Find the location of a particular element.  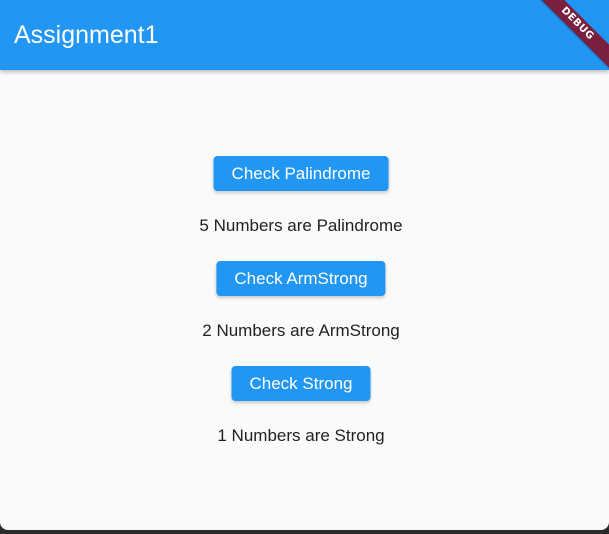

window-bottom-edge is located at coordinates (304, 532).